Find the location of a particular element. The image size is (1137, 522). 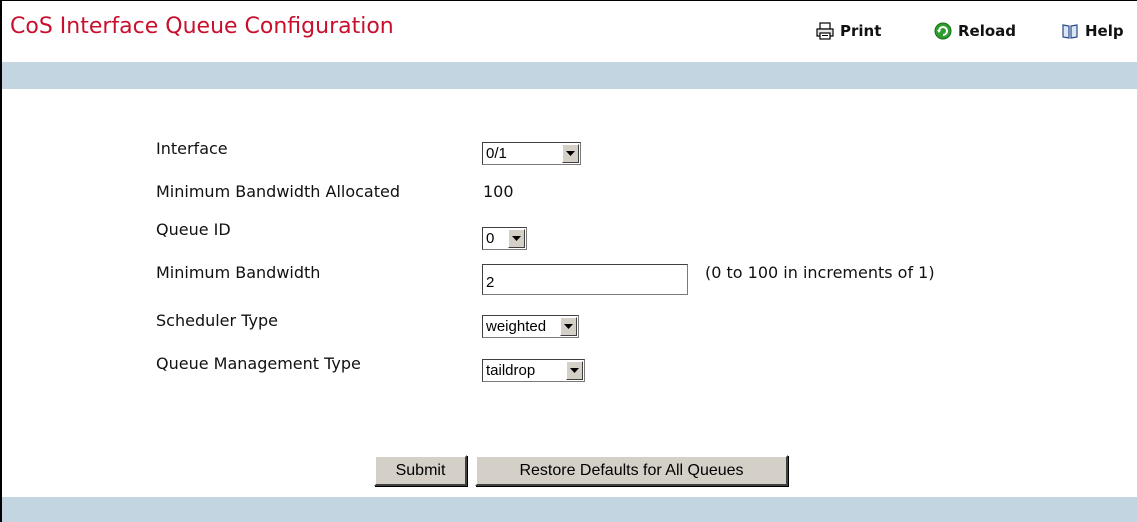

help-label: Help is located at coordinates (1104, 31).